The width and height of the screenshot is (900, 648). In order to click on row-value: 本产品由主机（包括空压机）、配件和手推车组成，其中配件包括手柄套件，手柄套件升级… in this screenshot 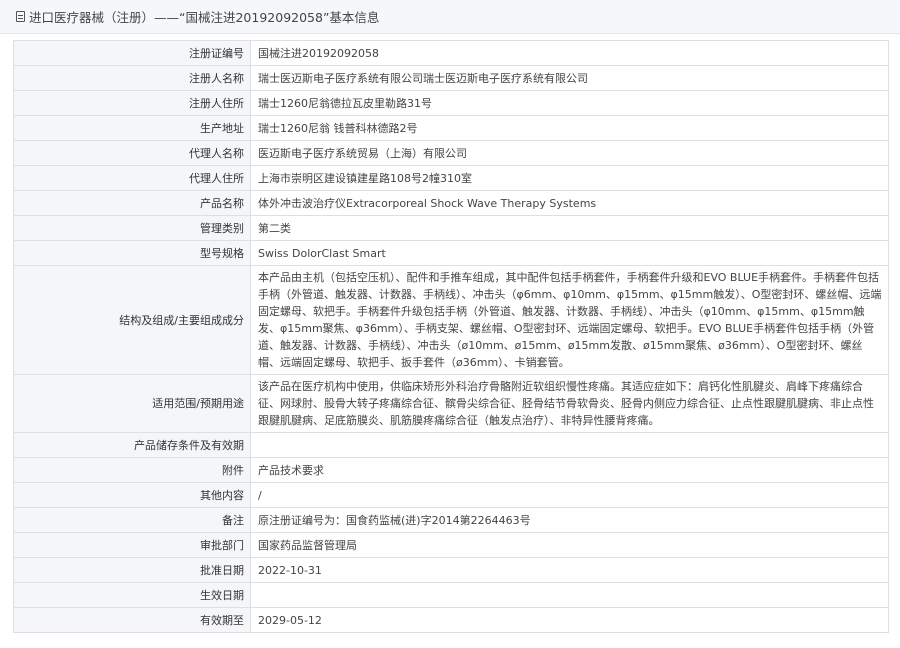, I will do `click(569, 320)`.